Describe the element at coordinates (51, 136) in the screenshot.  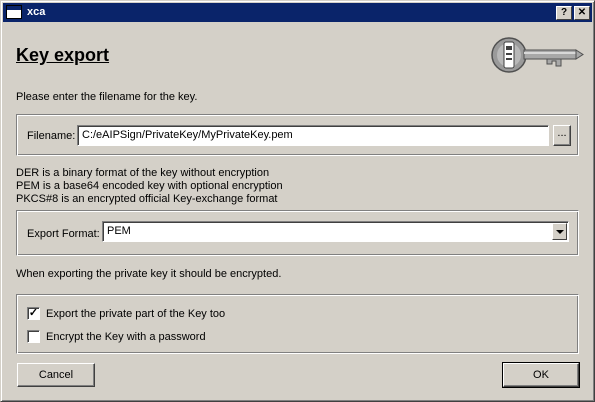
I see `filename-label: Filename:` at that location.